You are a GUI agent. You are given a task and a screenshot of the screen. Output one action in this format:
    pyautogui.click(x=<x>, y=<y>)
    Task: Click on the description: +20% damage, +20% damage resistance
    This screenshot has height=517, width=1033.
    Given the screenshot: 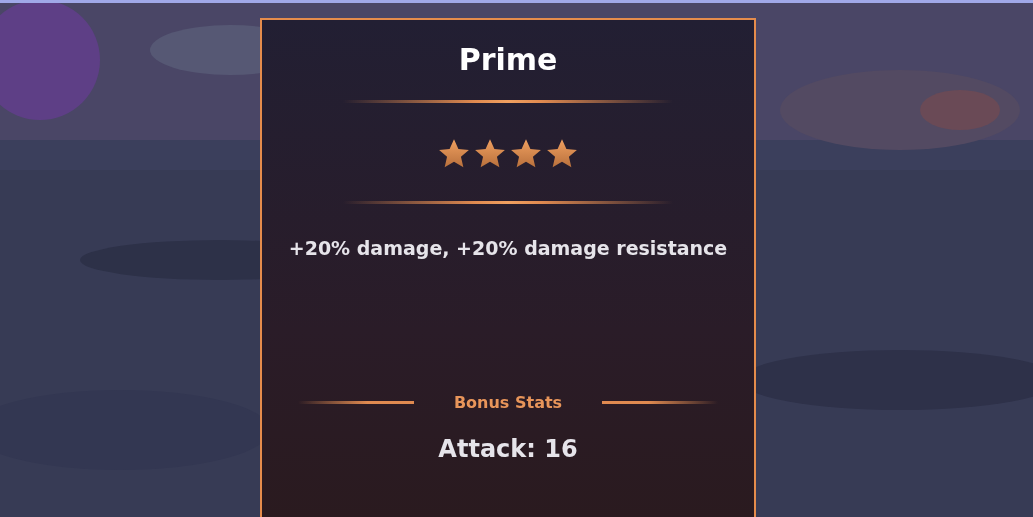 What is the action you would take?
    pyautogui.click(x=508, y=248)
    